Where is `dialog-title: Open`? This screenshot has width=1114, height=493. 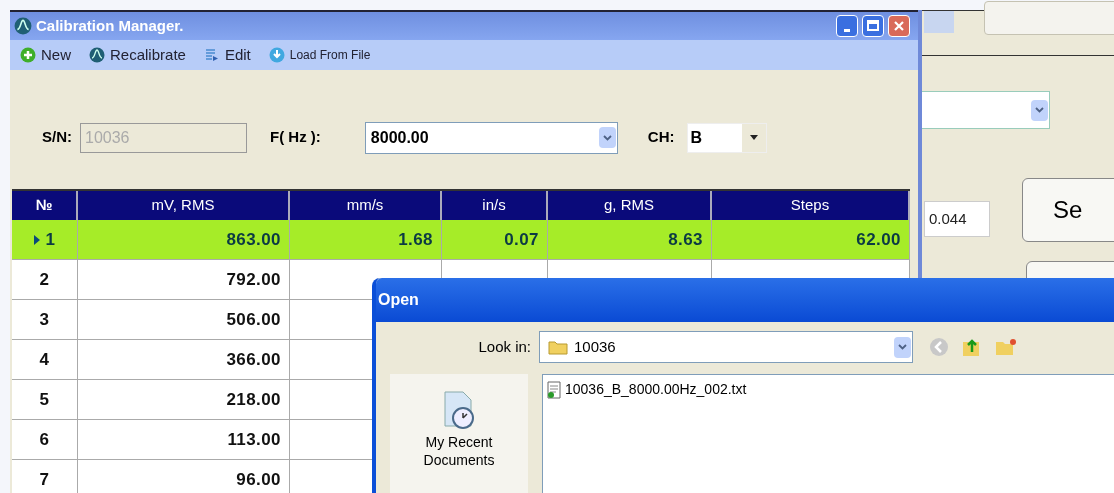
dialog-title: Open is located at coordinates (398, 300).